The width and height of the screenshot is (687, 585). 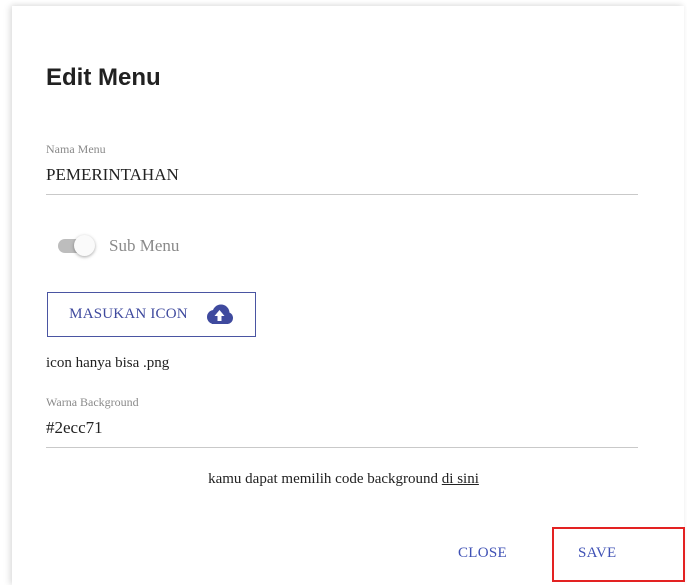 I want to click on dialog-title: Edit Menu, so click(x=103, y=77).